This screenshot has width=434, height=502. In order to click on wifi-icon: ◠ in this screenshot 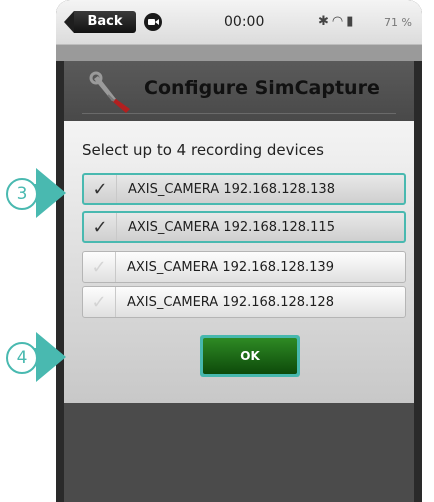, I will do `click(337, 21)`.